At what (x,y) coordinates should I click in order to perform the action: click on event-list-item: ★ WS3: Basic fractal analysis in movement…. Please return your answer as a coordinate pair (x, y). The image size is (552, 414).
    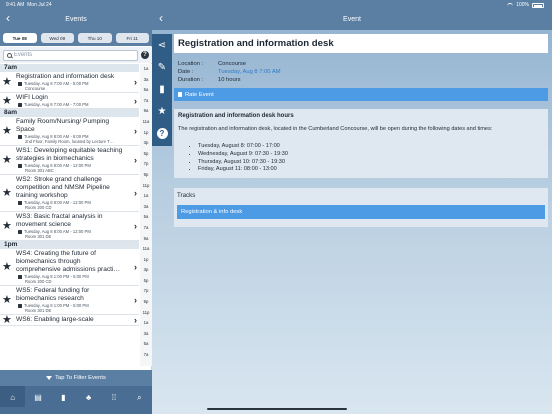
    Looking at the image, I should click on (69, 226).